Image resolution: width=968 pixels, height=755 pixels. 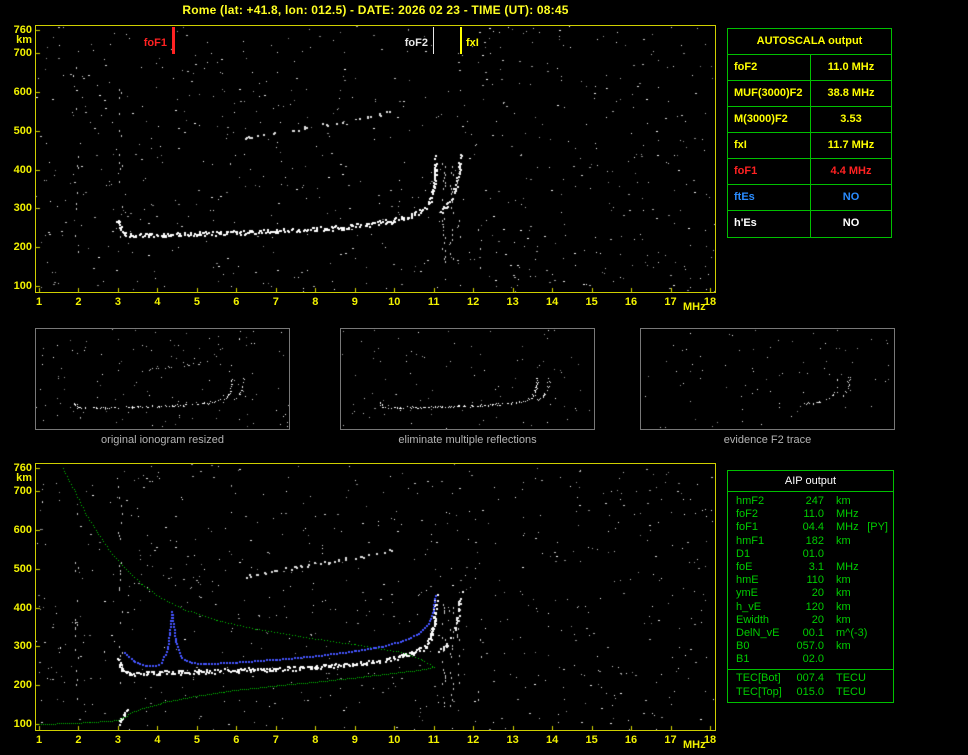 What do you see at coordinates (851, 119) in the screenshot?
I see `parameter-value: 3.53` at bounding box center [851, 119].